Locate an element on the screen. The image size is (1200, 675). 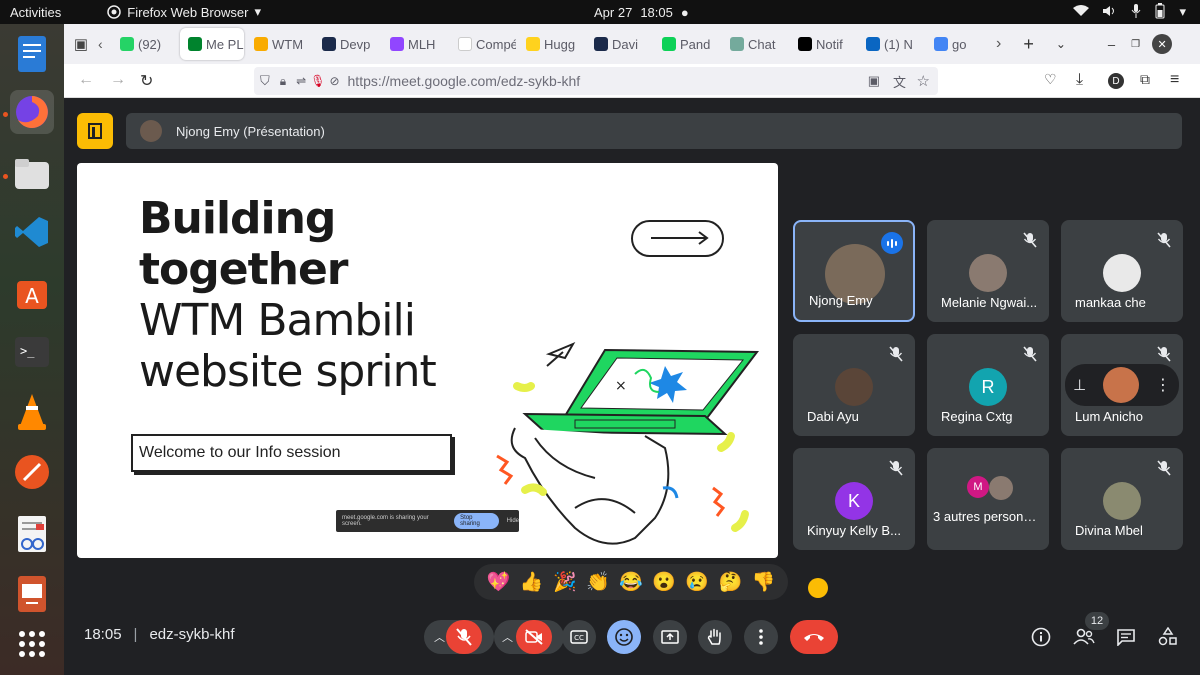
skin-tone-selector is located at coordinates (818, 588).